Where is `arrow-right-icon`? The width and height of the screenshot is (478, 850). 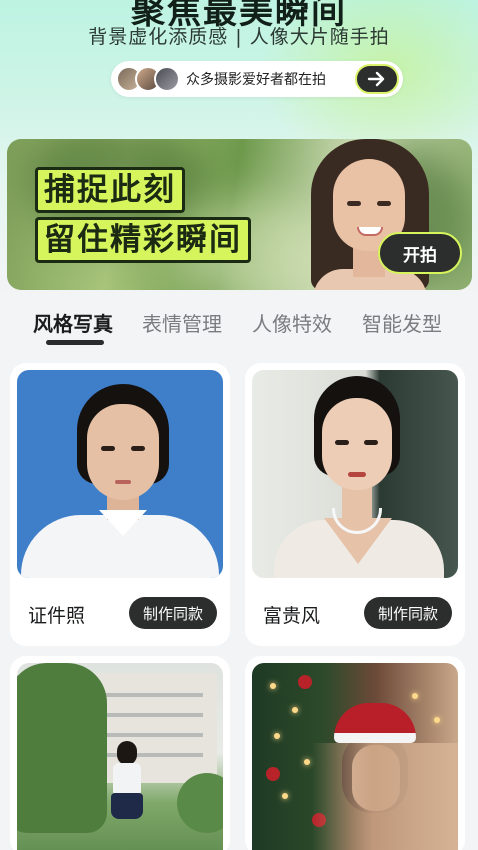
arrow-right-icon is located at coordinates (376, 79).